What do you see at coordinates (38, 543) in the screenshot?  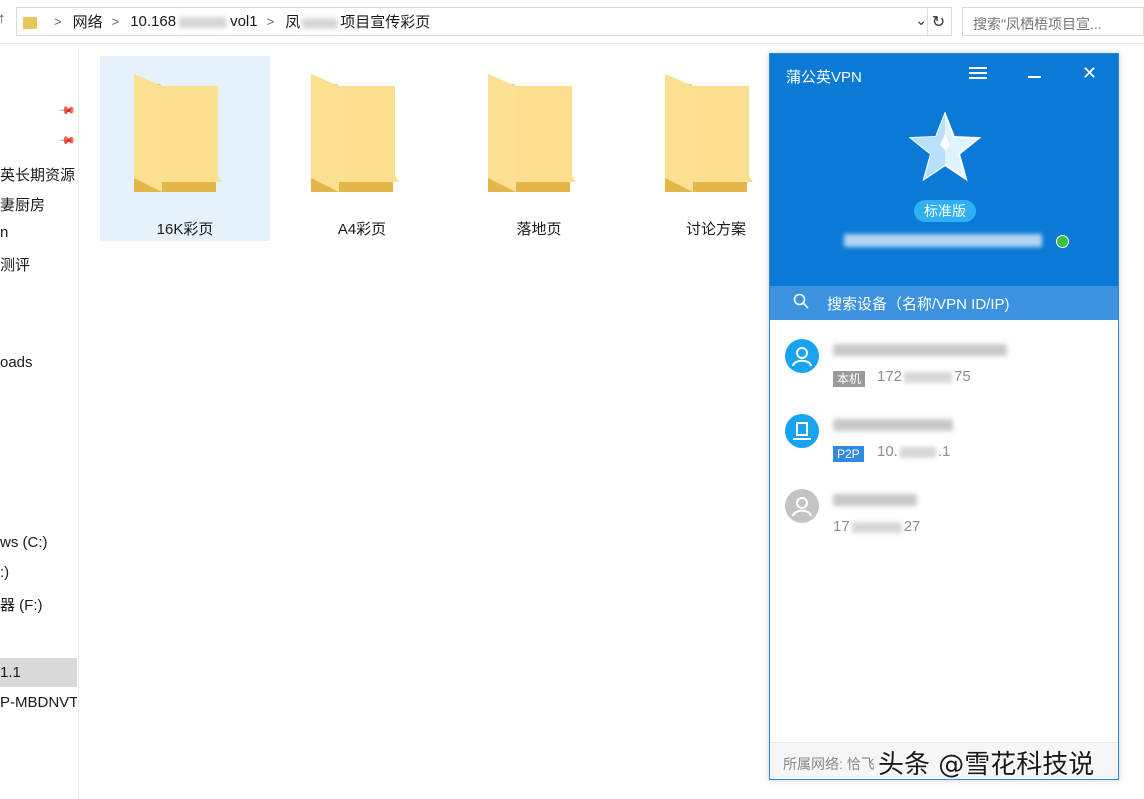 I see `nav-item-drive-c: ws (C:)` at bounding box center [38, 543].